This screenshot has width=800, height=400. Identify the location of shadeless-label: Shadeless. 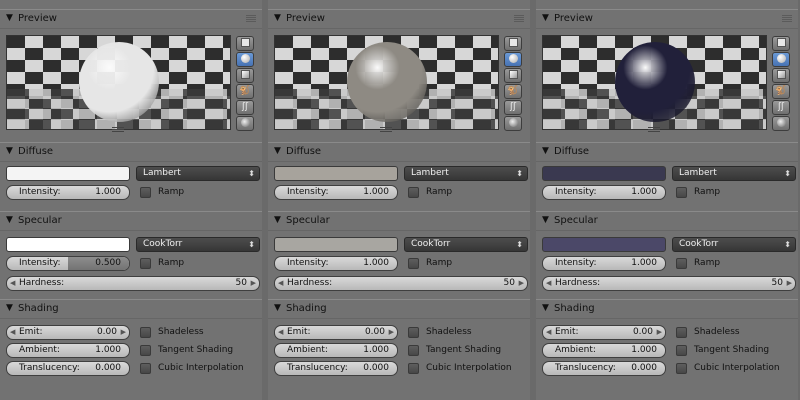
(181, 332).